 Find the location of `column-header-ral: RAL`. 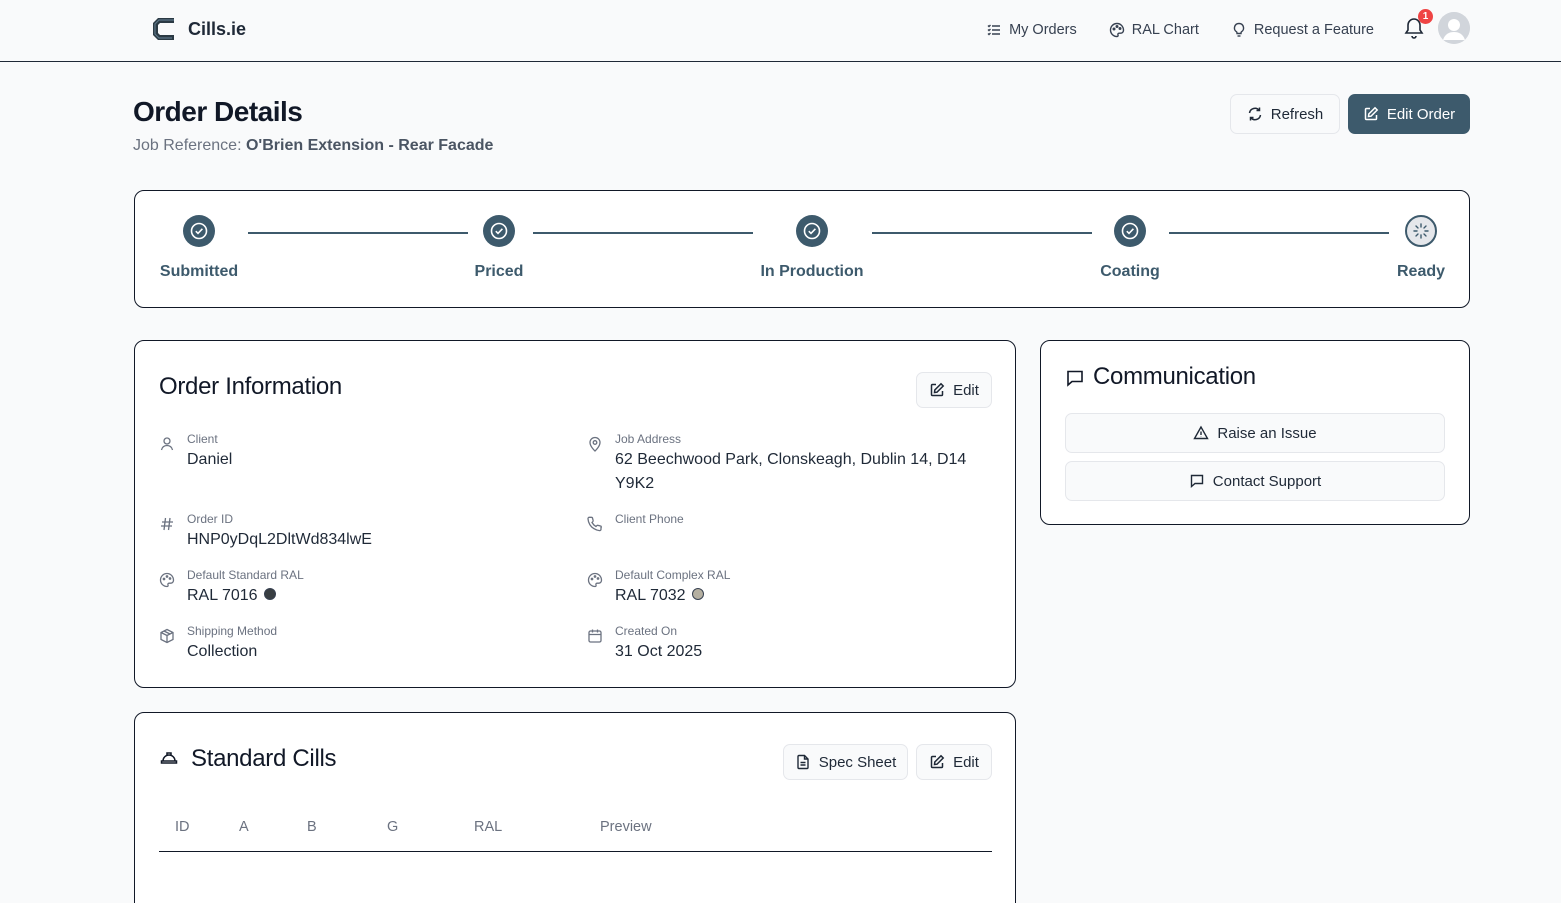

column-header-ral: RAL is located at coordinates (488, 827).